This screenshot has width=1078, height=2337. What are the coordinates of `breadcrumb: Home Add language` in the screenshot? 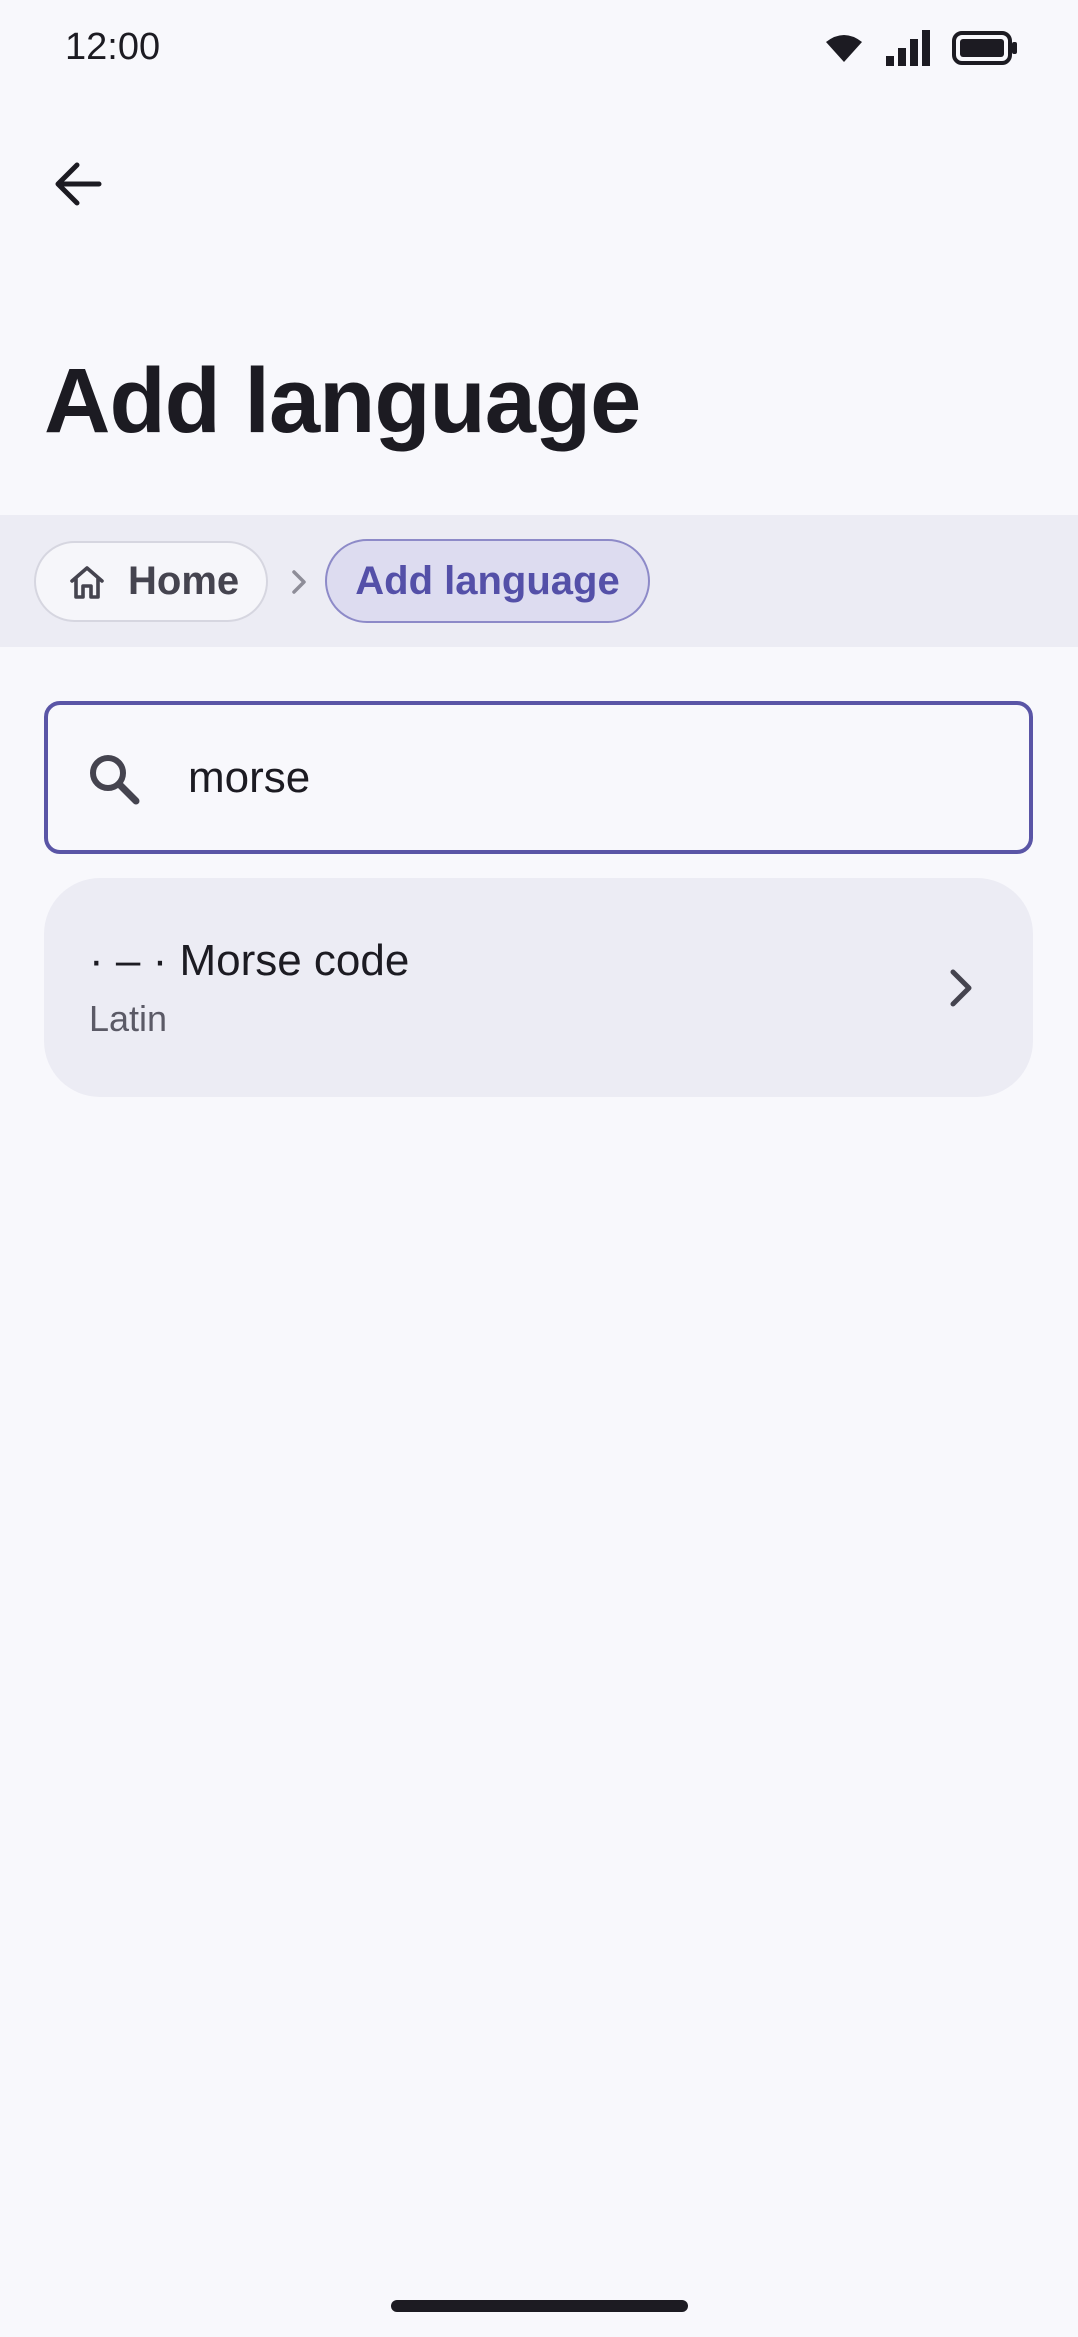 It's located at (539, 581).